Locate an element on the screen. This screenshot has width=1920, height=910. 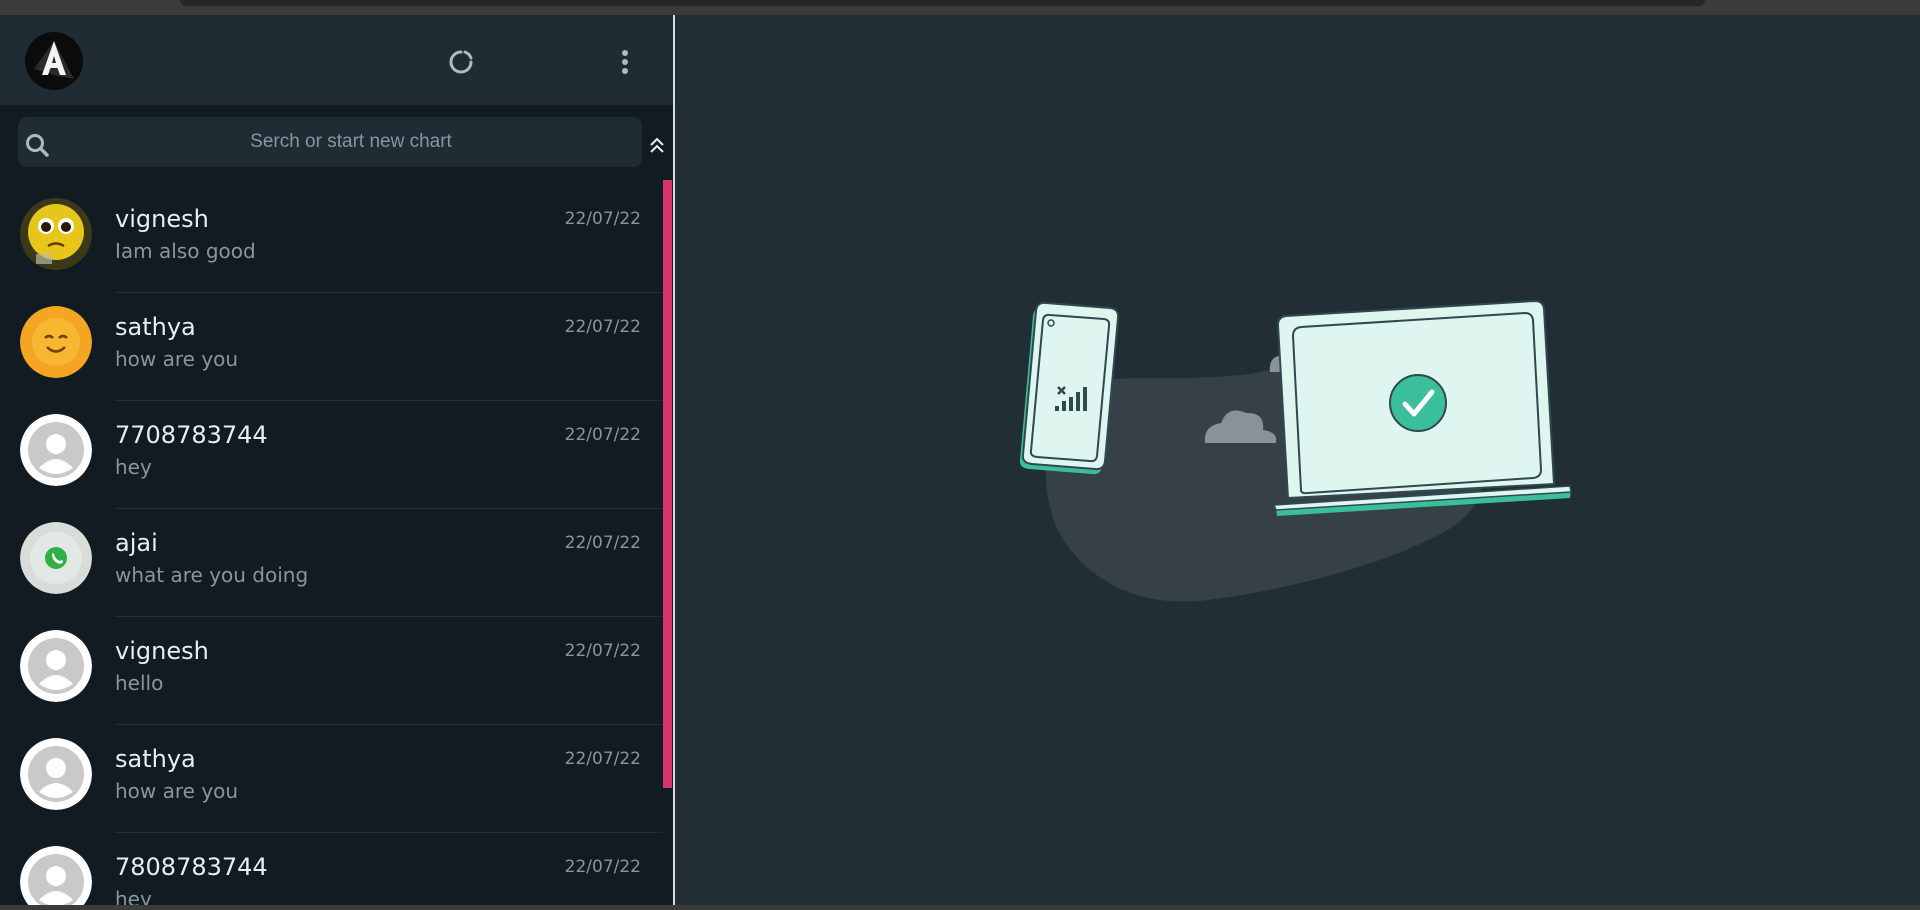
refresh-icon is located at coordinates (461, 62).